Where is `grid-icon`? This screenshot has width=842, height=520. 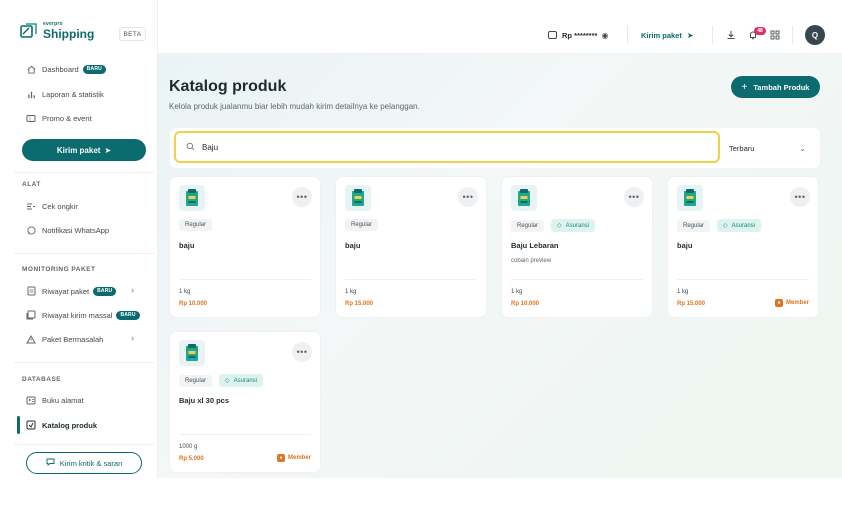 grid-icon is located at coordinates (775, 35).